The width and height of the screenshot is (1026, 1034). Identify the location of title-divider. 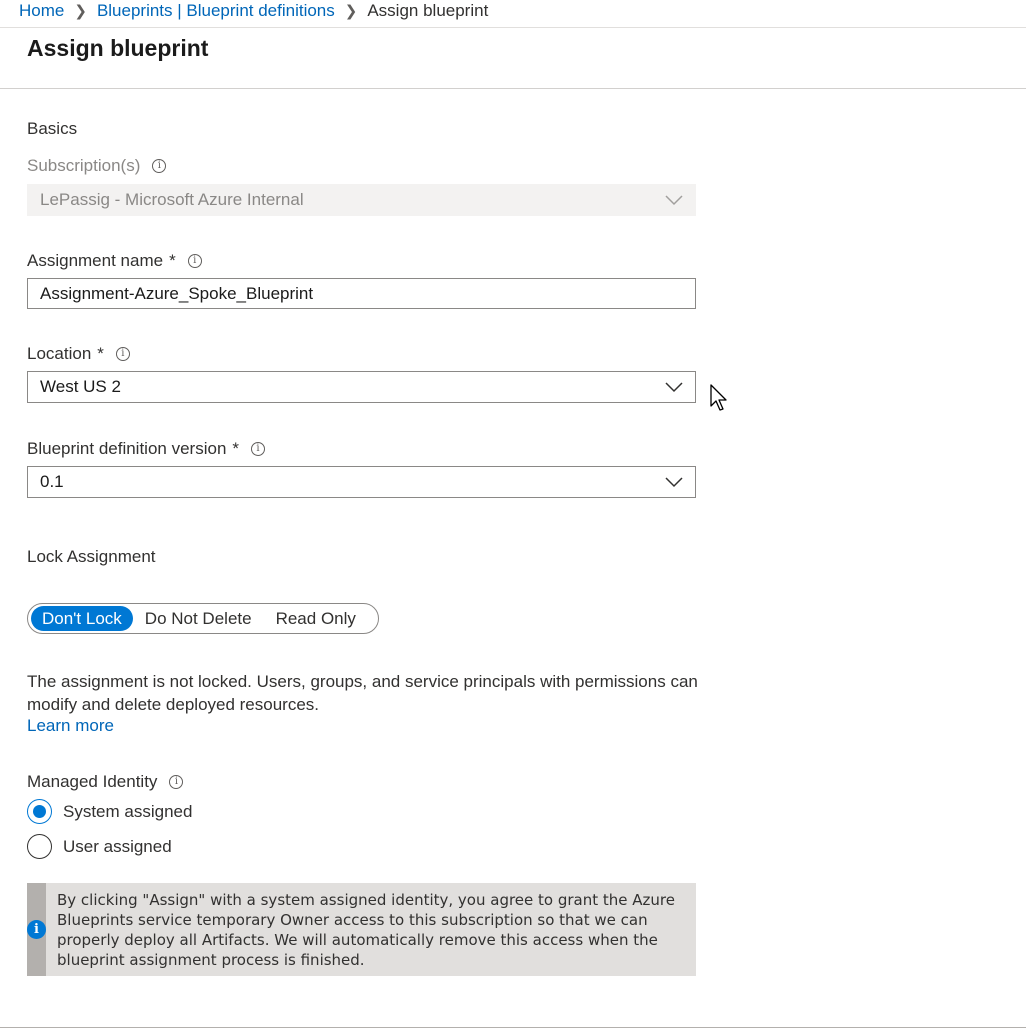
(513, 88).